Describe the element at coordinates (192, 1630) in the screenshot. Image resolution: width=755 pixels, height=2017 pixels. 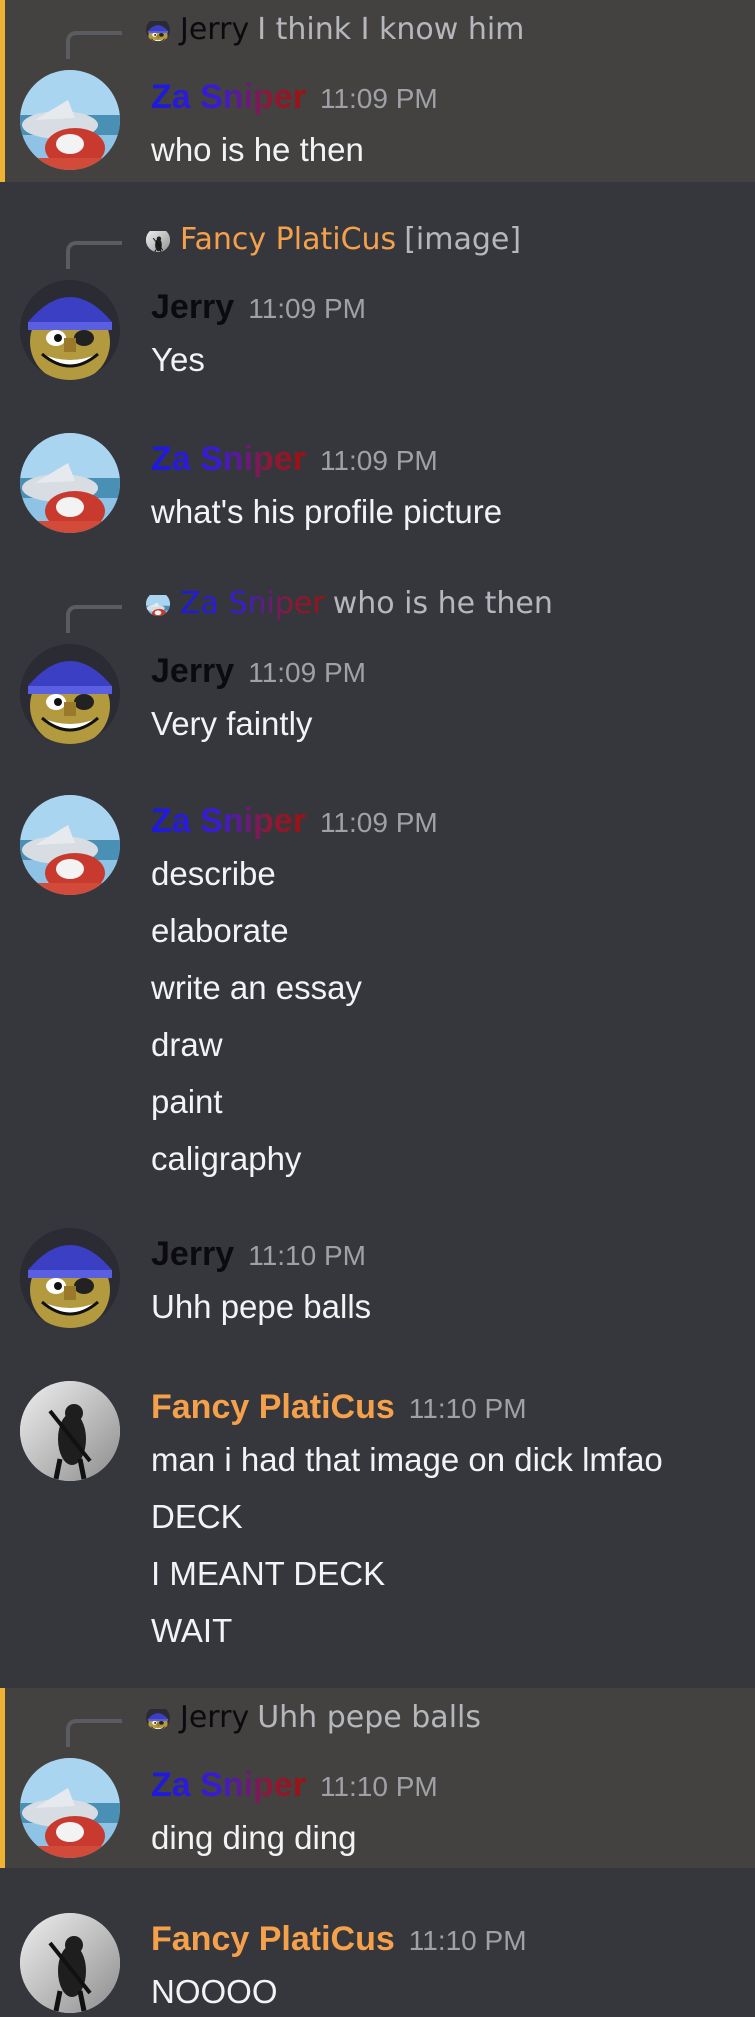
I see `message-text: WAIT` at that location.